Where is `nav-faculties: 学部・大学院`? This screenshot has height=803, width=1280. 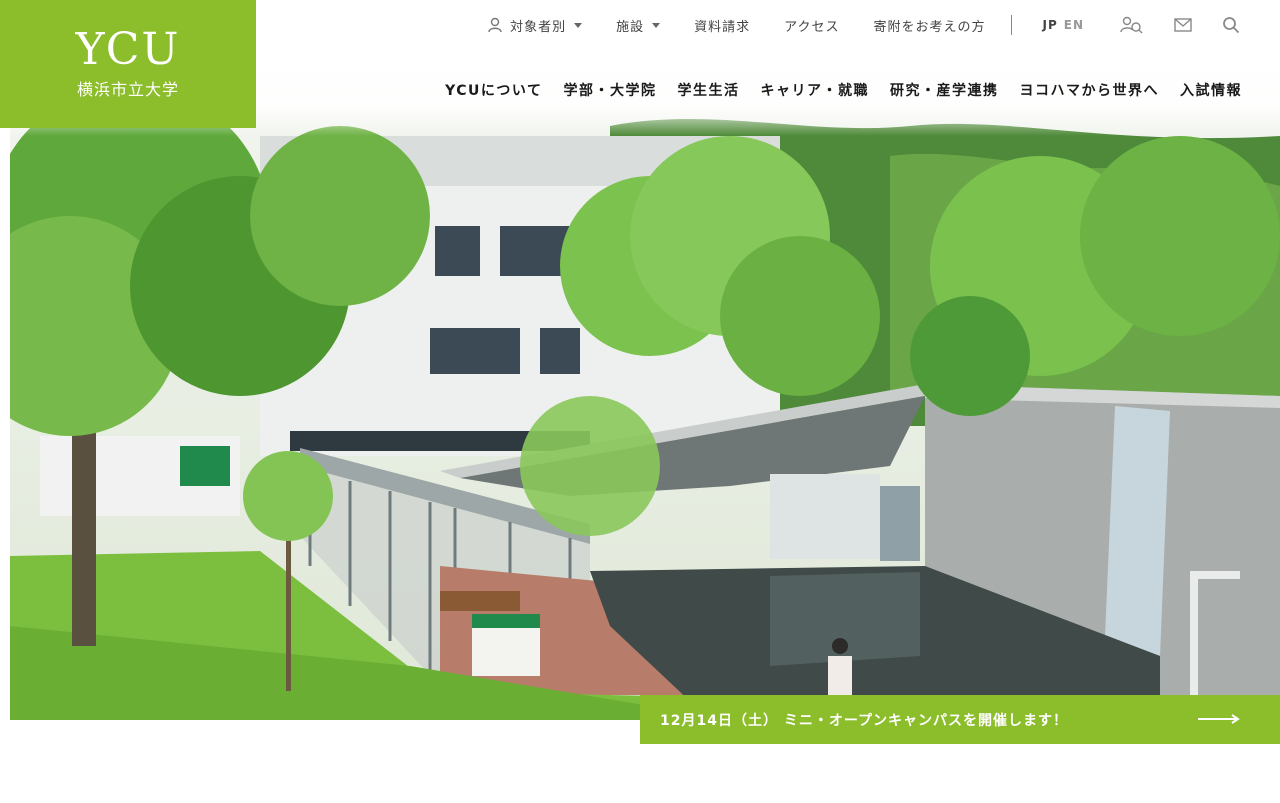
nav-faculties: 学部・大学院 is located at coordinates (610, 90).